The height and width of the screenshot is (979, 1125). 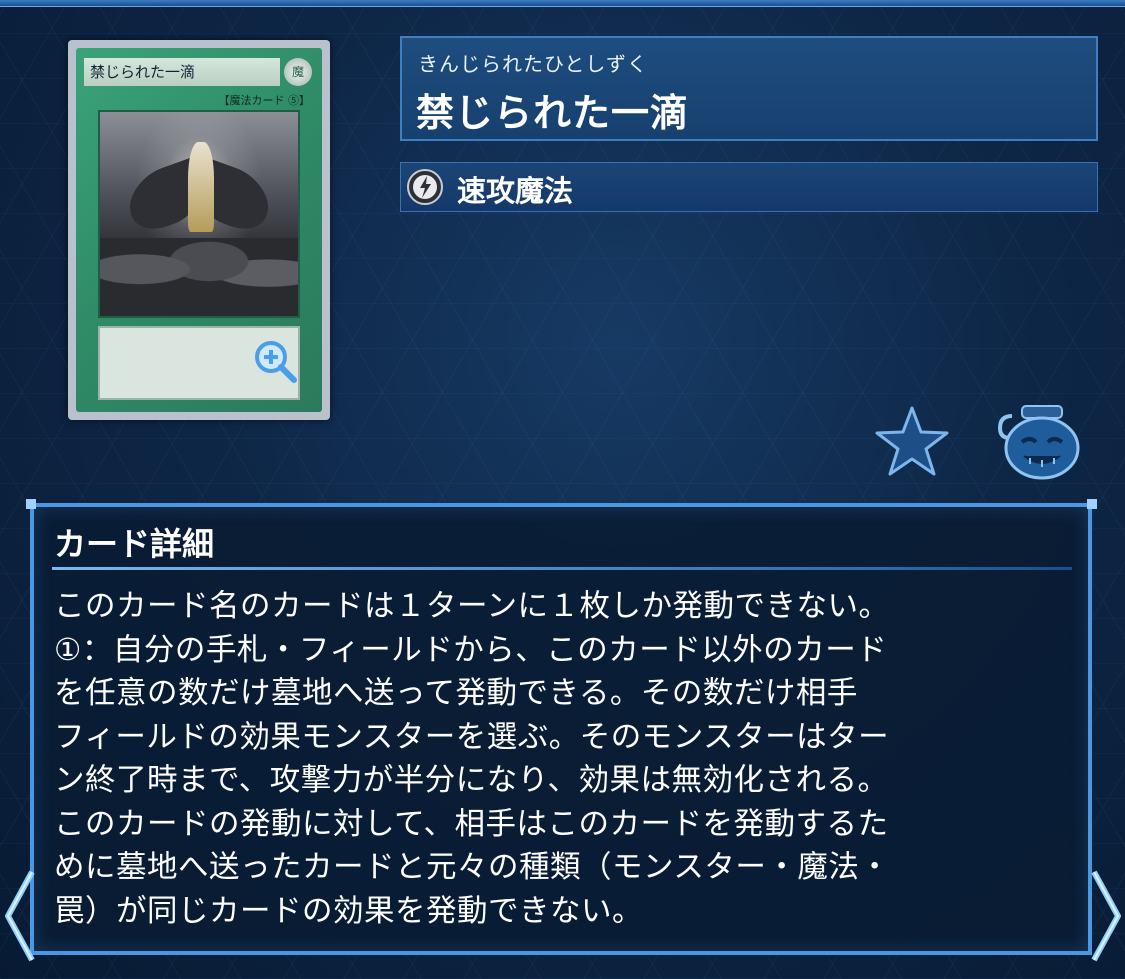 I want to click on zoom-in-icon, so click(x=275, y=361).